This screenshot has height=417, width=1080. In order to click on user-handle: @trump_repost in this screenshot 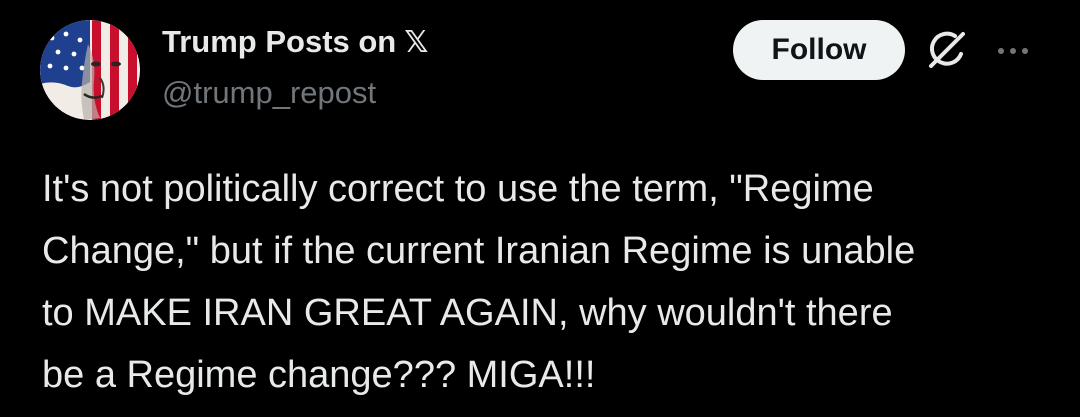, I will do `click(269, 93)`.